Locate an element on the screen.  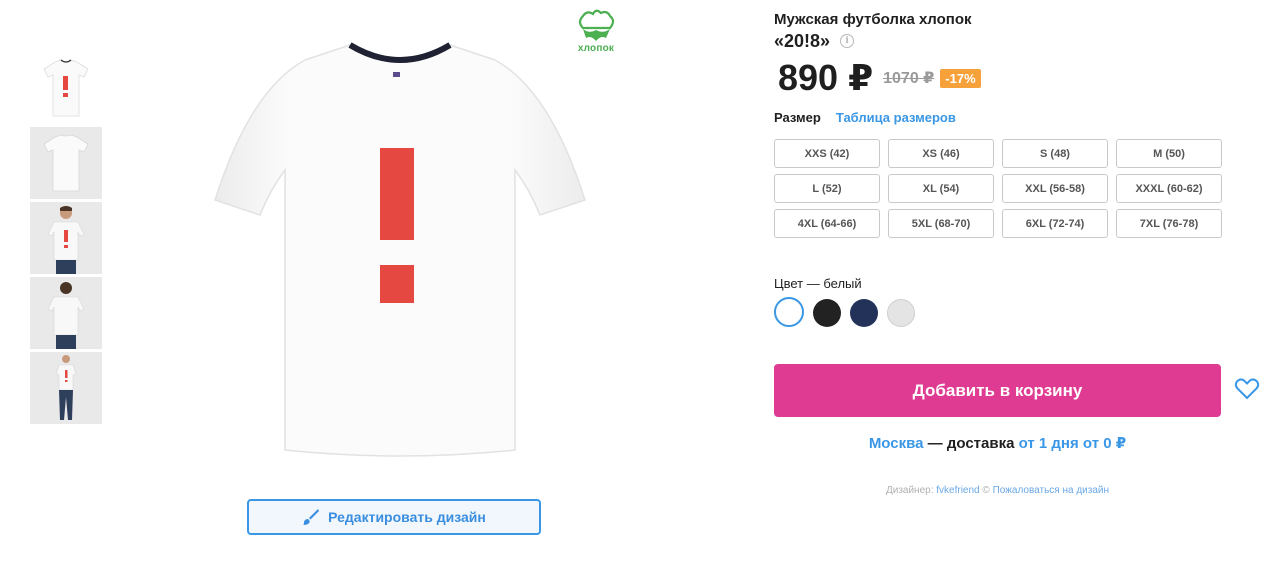
discount-badge: -17% is located at coordinates (960, 78).